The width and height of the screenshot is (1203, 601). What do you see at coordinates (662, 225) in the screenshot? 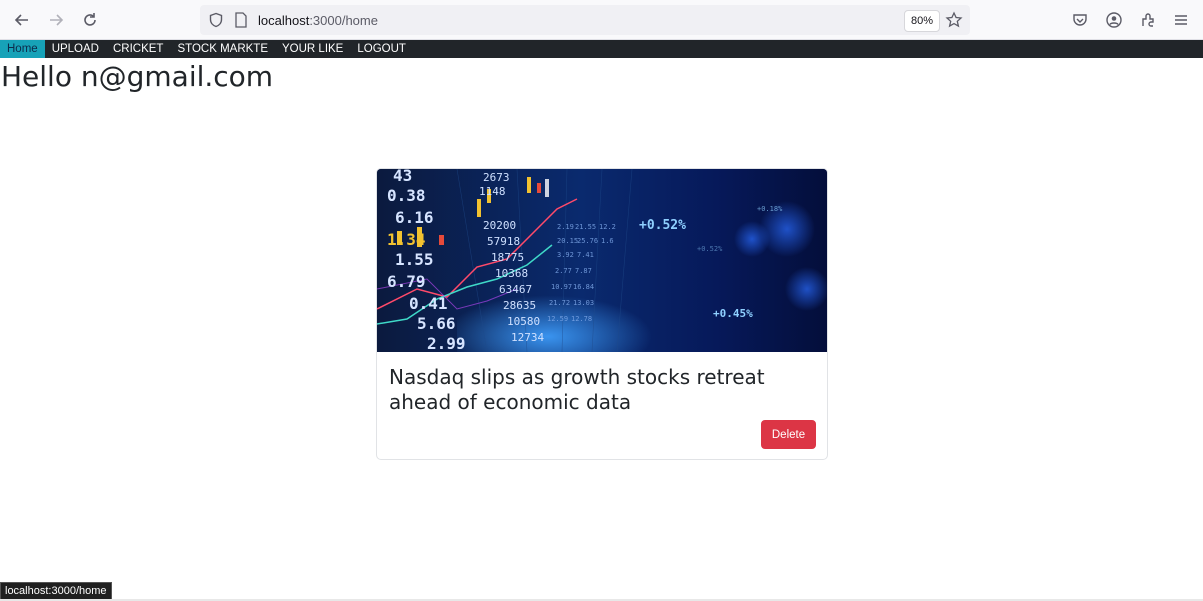
I see `ticker-value: +0.52%` at bounding box center [662, 225].